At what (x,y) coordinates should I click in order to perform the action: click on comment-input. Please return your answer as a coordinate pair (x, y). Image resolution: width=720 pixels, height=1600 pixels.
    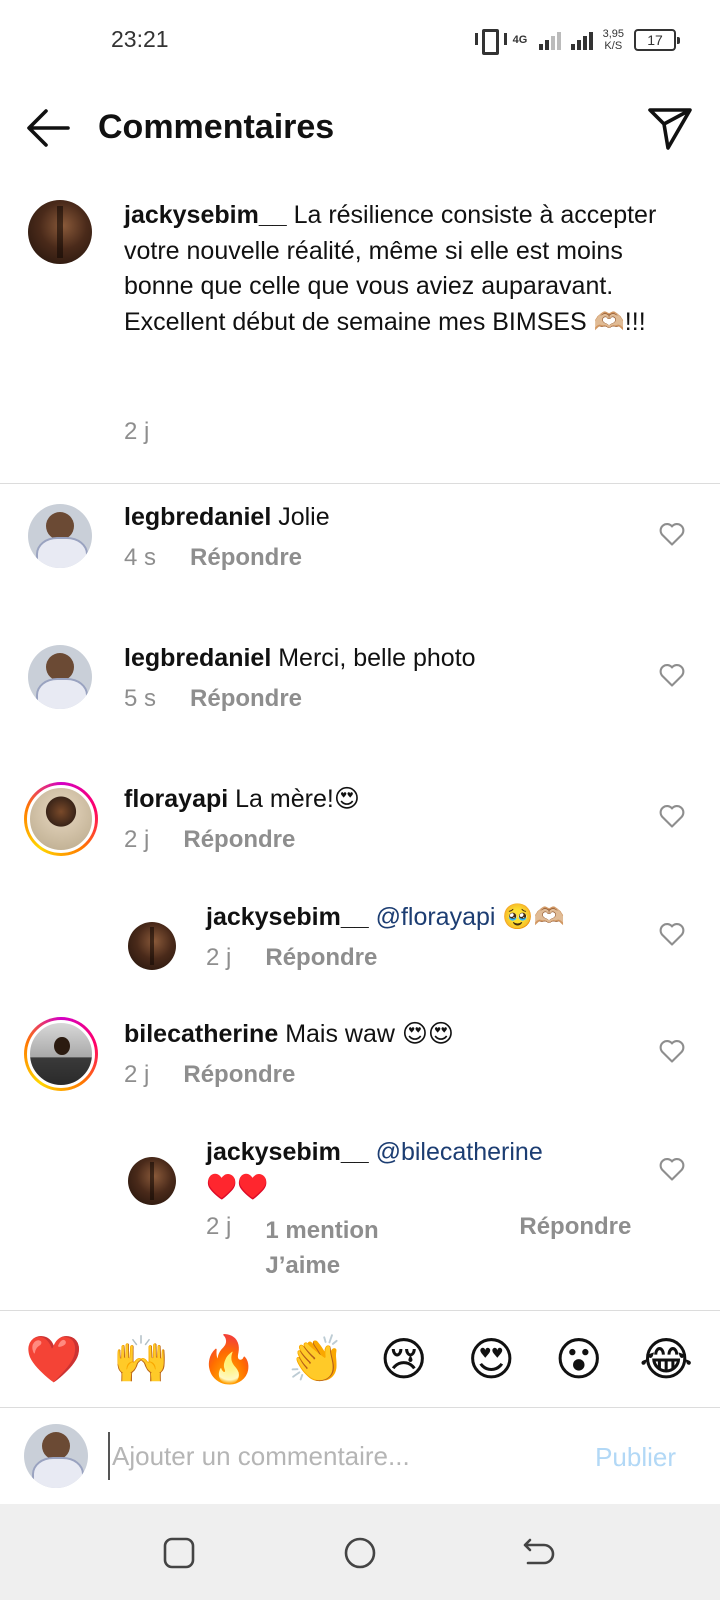
    Looking at the image, I should click on (328, 1456).